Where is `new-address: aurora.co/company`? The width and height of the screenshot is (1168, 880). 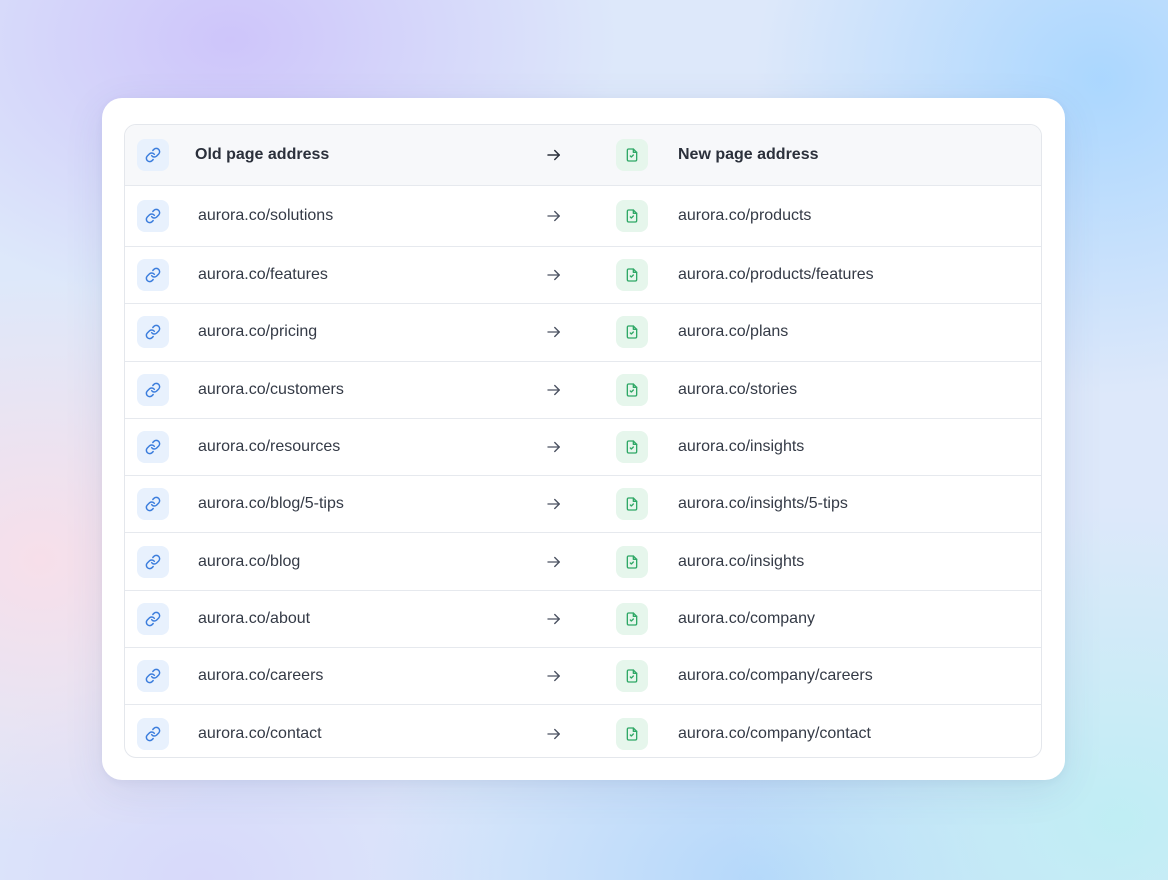
new-address: aurora.co/company is located at coordinates (746, 618).